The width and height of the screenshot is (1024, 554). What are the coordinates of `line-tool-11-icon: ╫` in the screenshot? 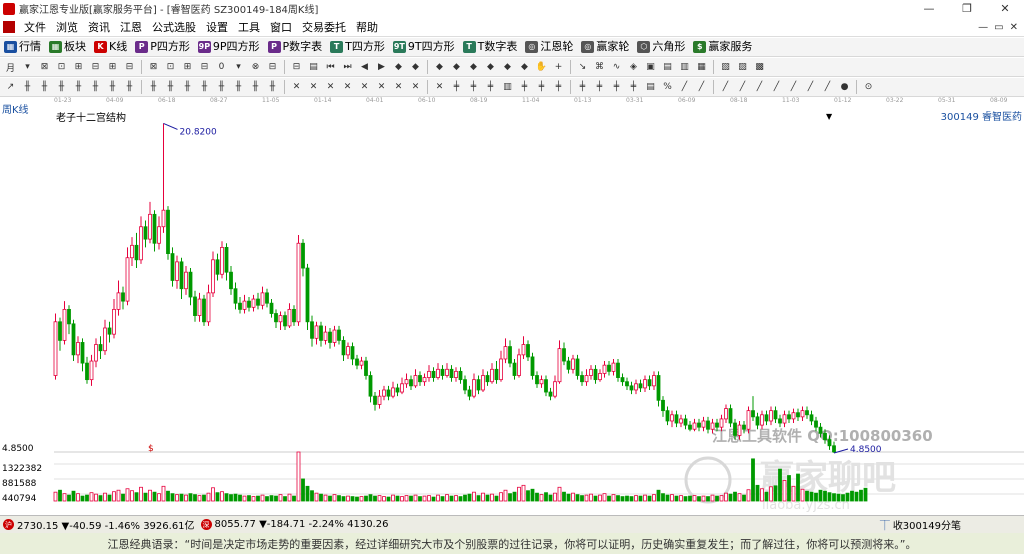 It's located at (204, 87).